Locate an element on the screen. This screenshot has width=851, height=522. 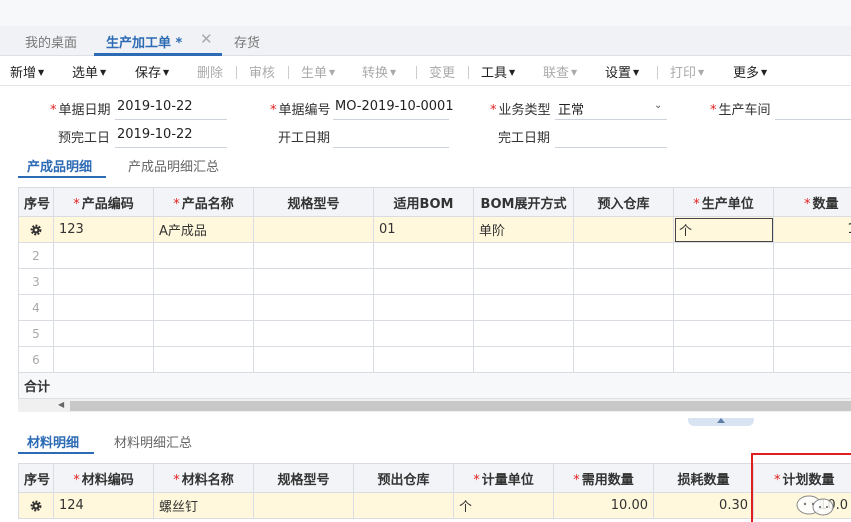
new-button-label: 新增 is located at coordinates (23, 73).